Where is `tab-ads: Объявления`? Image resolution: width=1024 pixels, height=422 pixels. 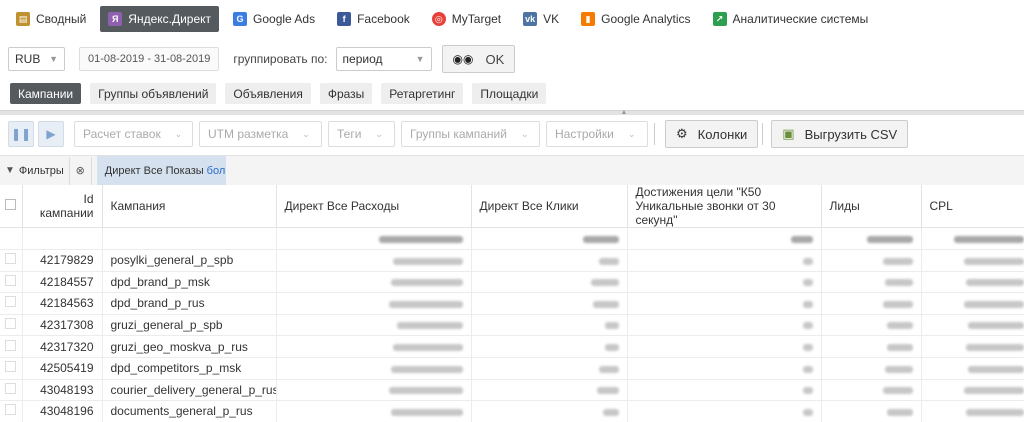 tab-ads: Объявления is located at coordinates (268, 93).